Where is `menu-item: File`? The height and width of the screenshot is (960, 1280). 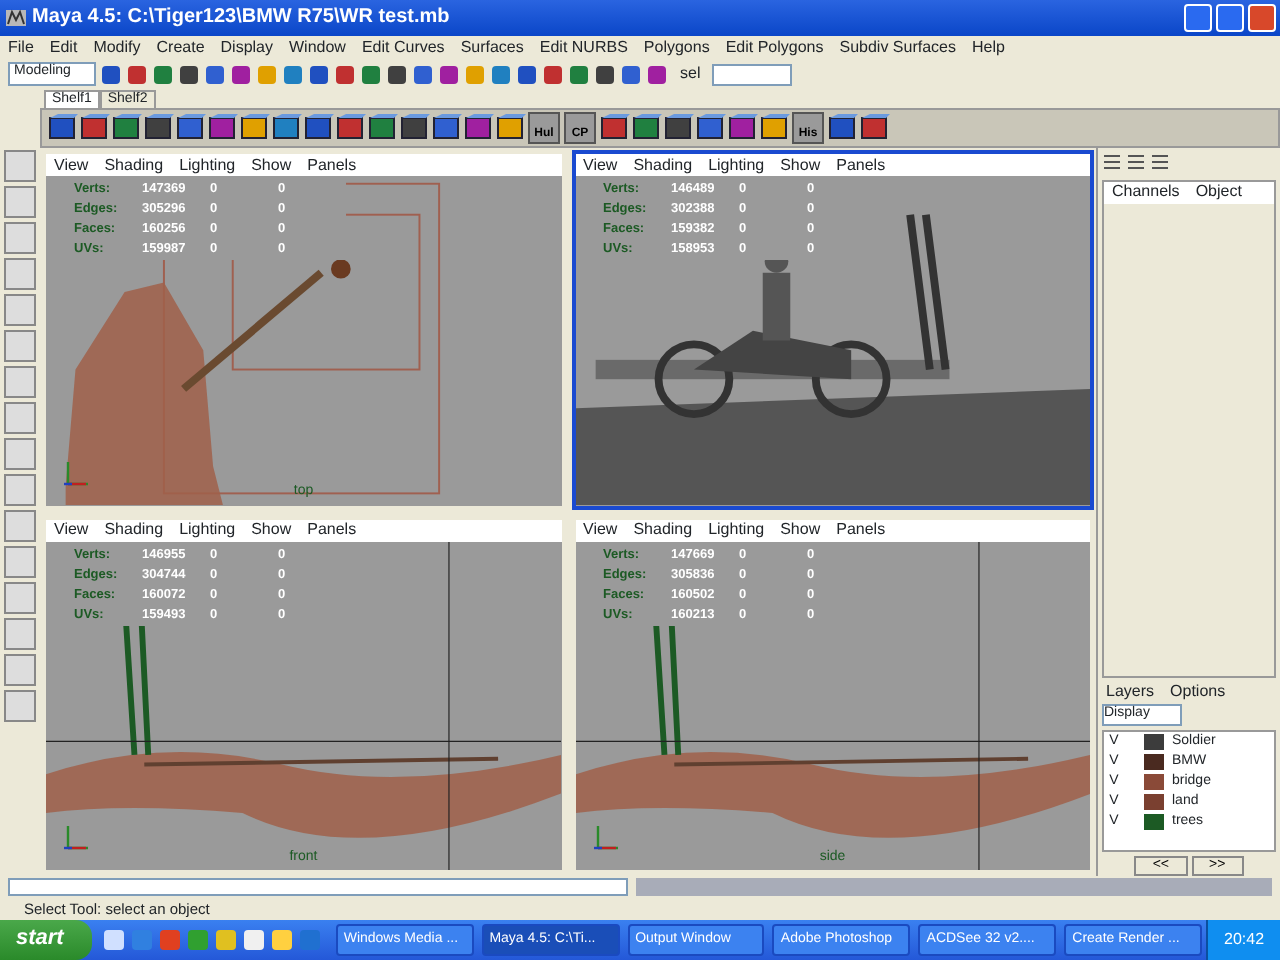 menu-item: File is located at coordinates (21, 48).